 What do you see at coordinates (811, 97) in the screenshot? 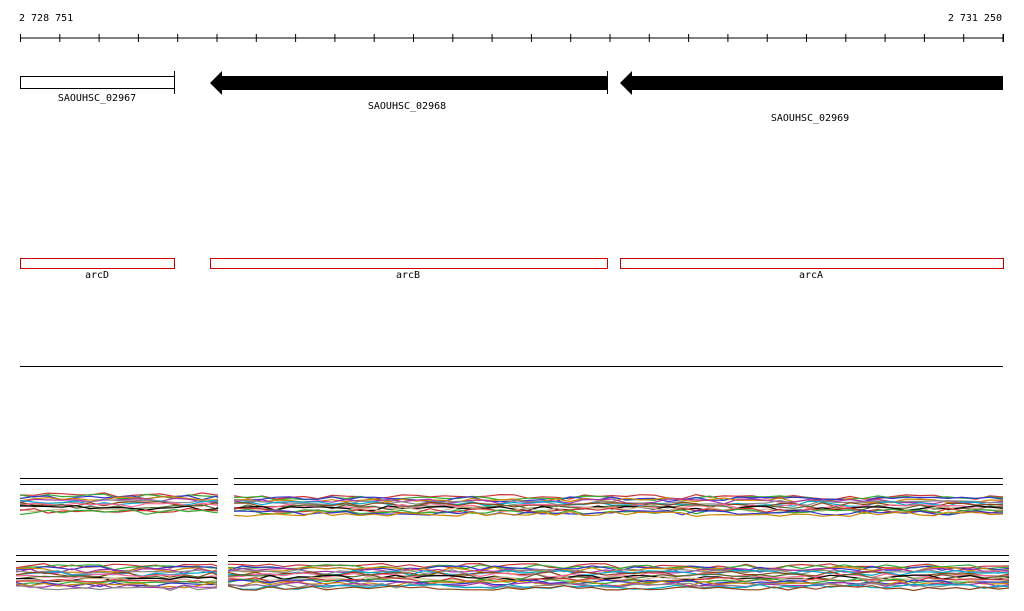
I see `gene-saouhsc-02969: SAOUHSC_02969` at bounding box center [811, 97].